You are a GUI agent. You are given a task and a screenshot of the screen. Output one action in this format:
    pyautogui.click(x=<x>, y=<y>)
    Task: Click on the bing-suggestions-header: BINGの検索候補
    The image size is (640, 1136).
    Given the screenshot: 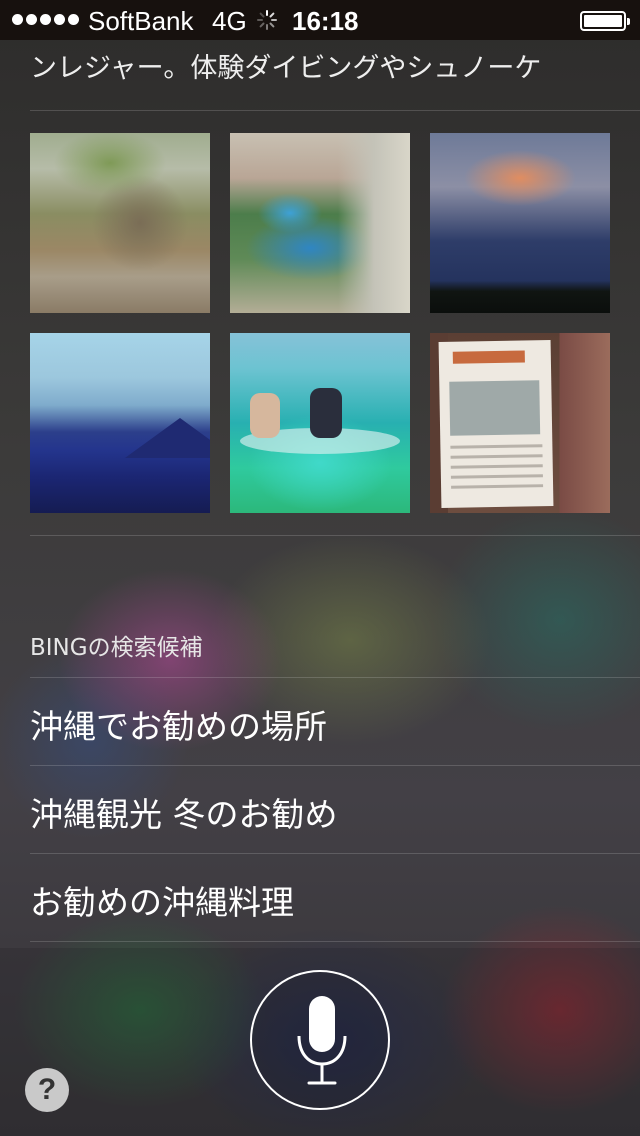 What is the action you would take?
    pyautogui.click(x=116, y=648)
    